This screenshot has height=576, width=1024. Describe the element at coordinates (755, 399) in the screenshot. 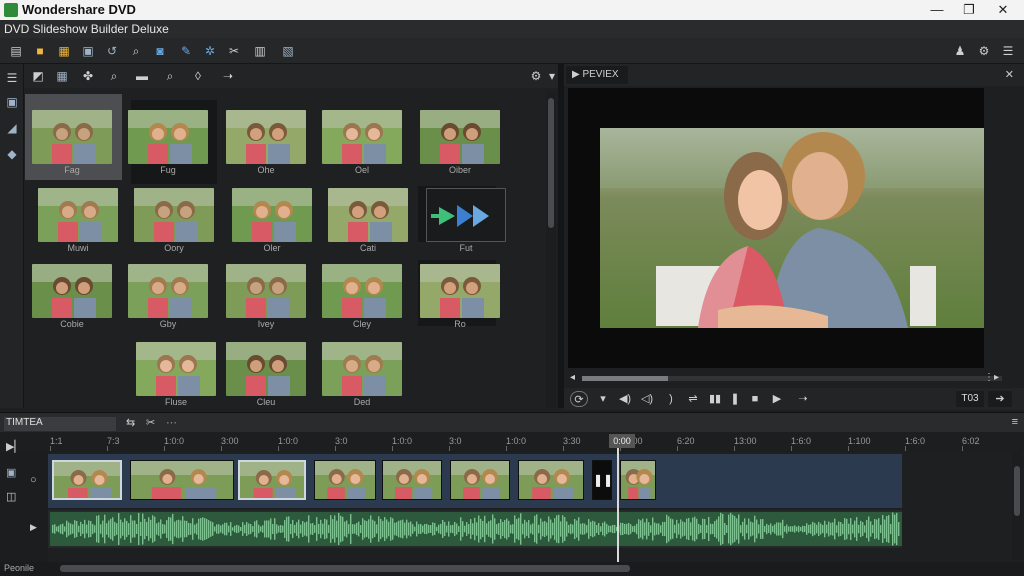

I see `stop-icon: ■` at that location.